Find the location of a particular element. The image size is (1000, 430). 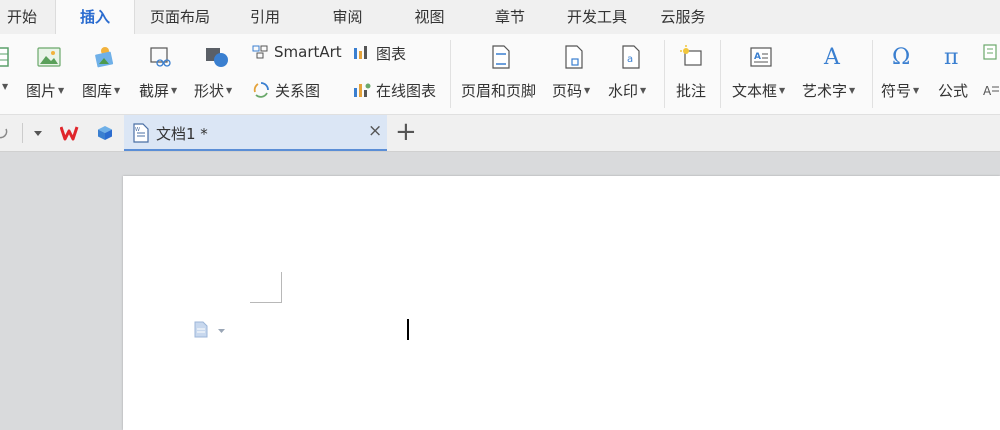

close-tab-icon: × is located at coordinates (375, 131).